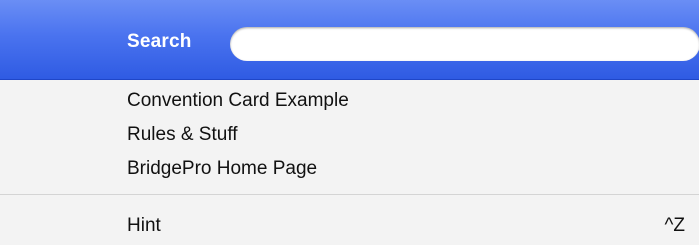 The height and width of the screenshot is (245, 699). What do you see at coordinates (159, 41) in the screenshot?
I see `search-label: Search` at bounding box center [159, 41].